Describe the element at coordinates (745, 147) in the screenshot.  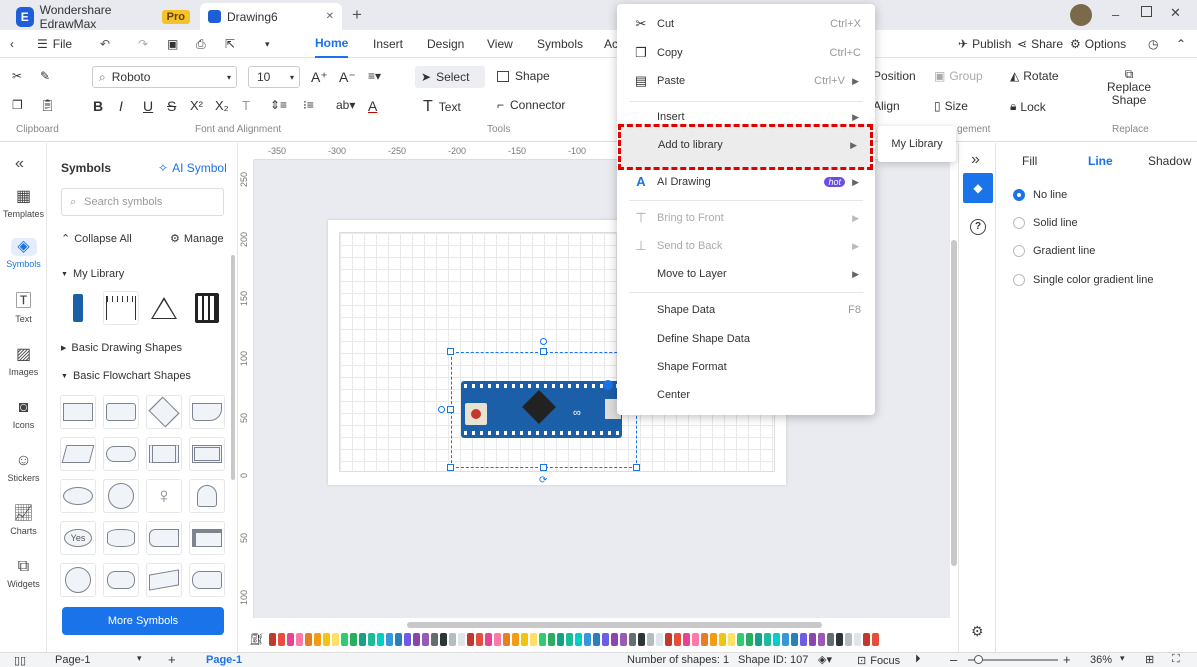
I see `menu-item-add-to-library: Add to library ▶` at that location.